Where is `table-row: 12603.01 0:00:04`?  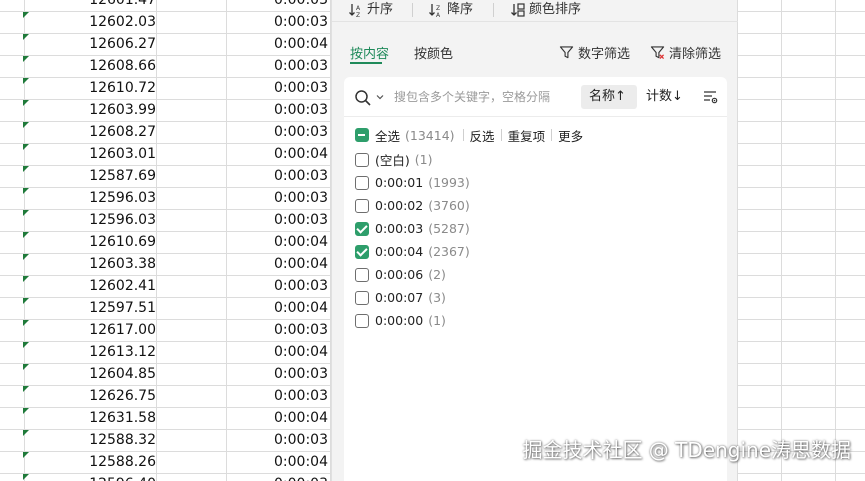
table-row: 12603.01 0:00:04 is located at coordinates (167, 154).